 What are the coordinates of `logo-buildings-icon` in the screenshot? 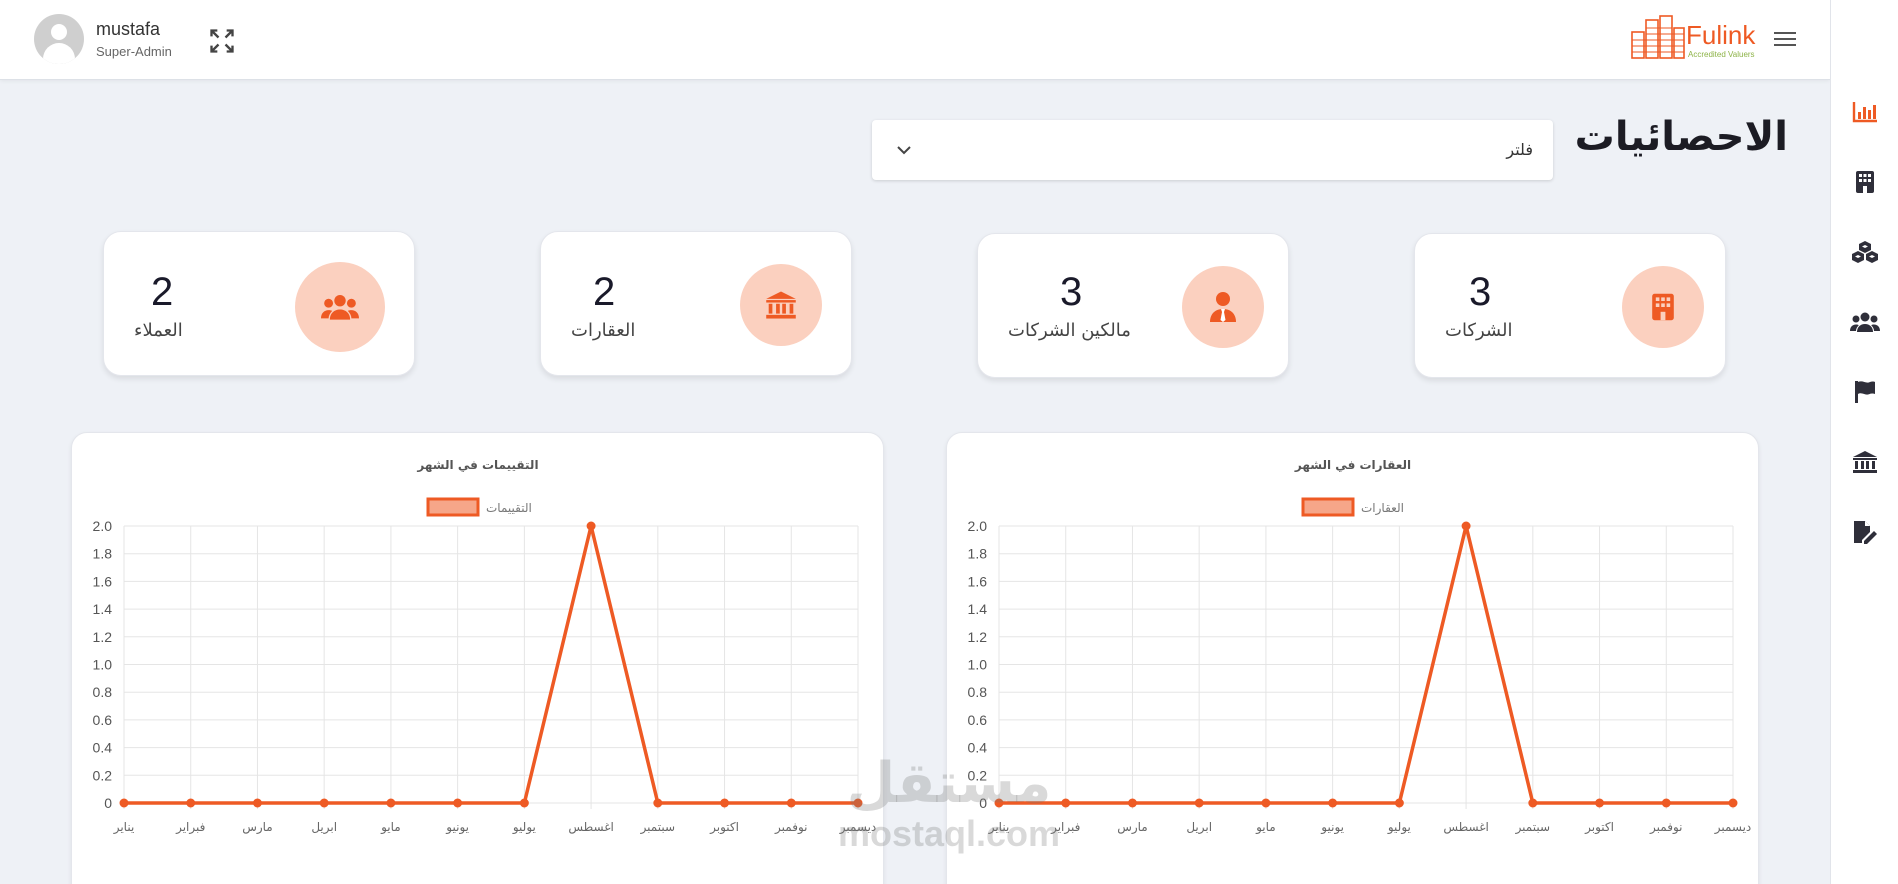 It's located at (1658, 37).